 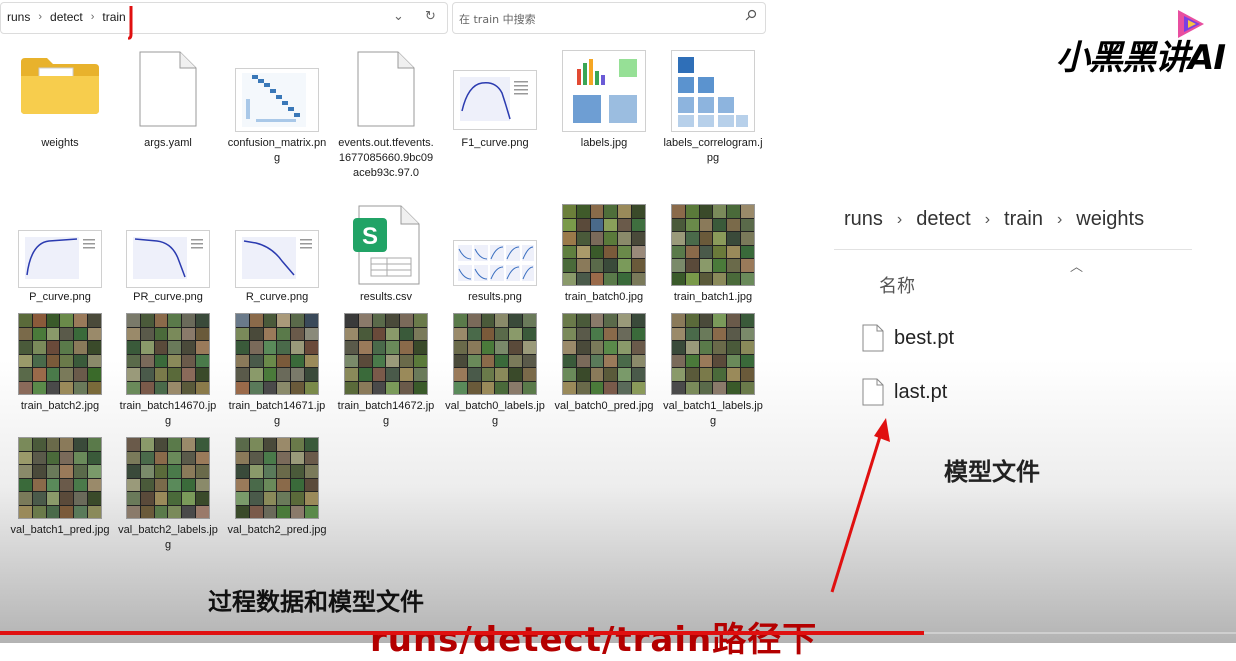 What do you see at coordinates (1141, 58) in the screenshot?
I see `logo-text: 小黑黑讲AI` at bounding box center [1141, 58].